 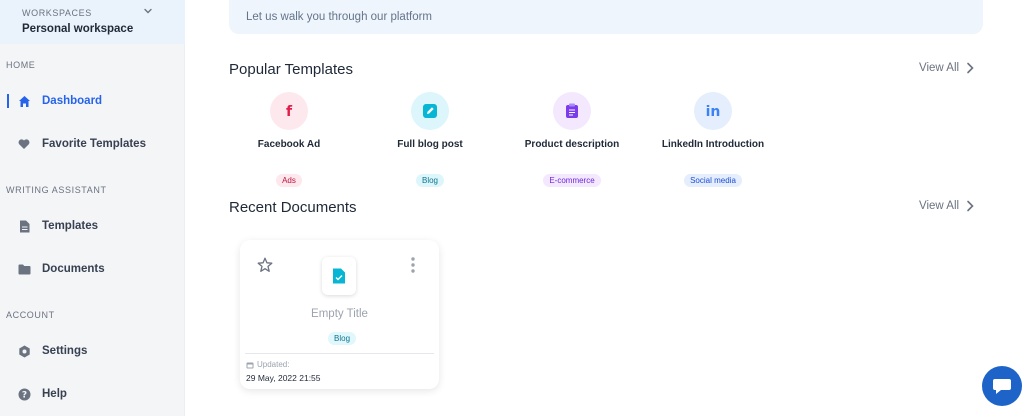 What do you see at coordinates (289, 144) in the screenshot?
I see `template-name: Facebook Ad` at bounding box center [289, 144].